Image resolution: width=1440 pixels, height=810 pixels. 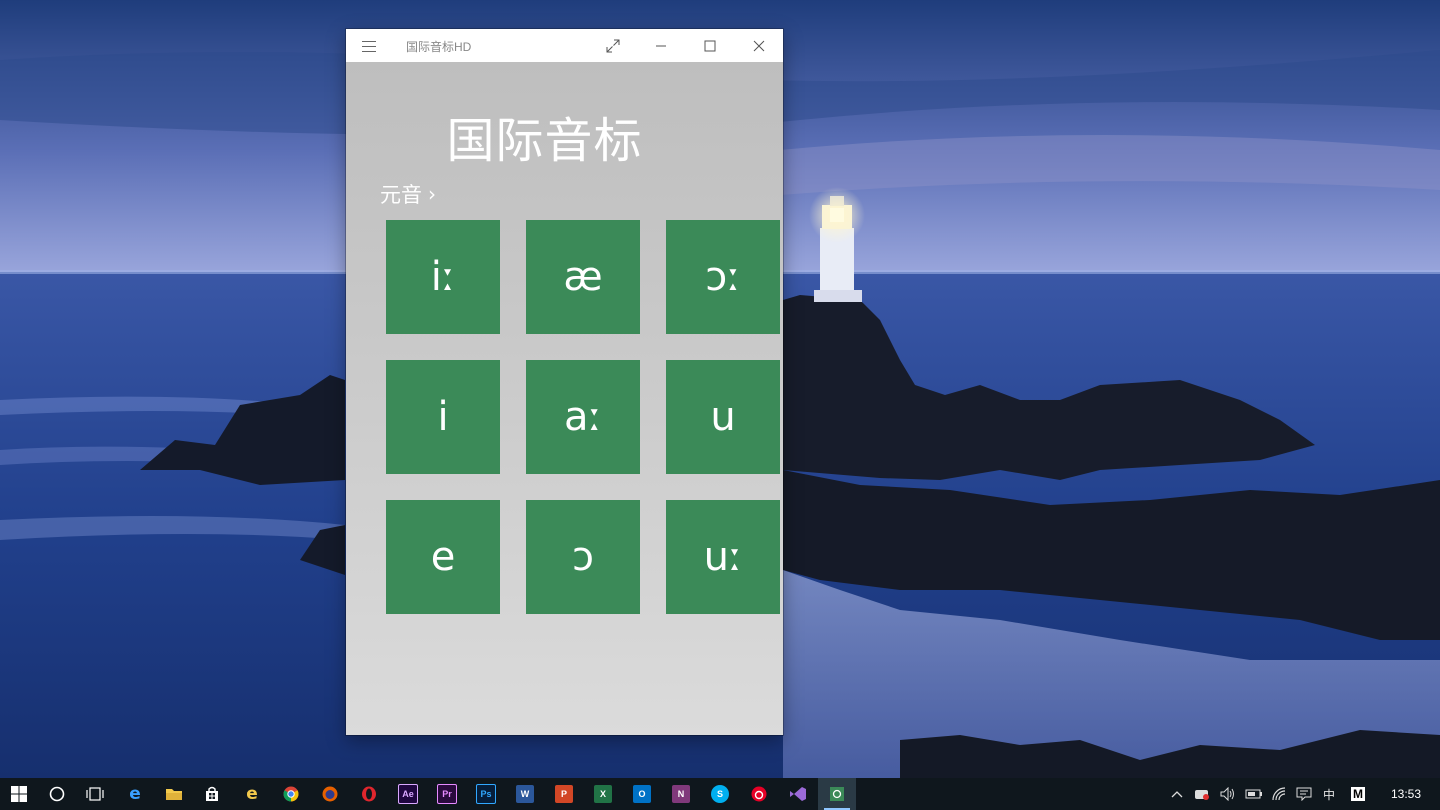 What do you see at coordinates (1329, 794) in the screenshot?
I see `input-method-button: 中` at bounding box center [1329, 794].